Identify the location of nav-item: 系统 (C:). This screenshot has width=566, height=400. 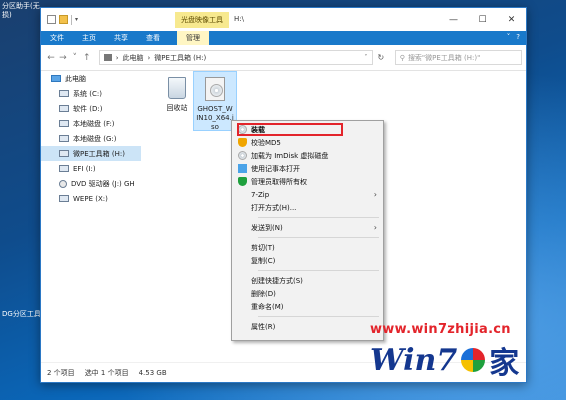
(91, 93).